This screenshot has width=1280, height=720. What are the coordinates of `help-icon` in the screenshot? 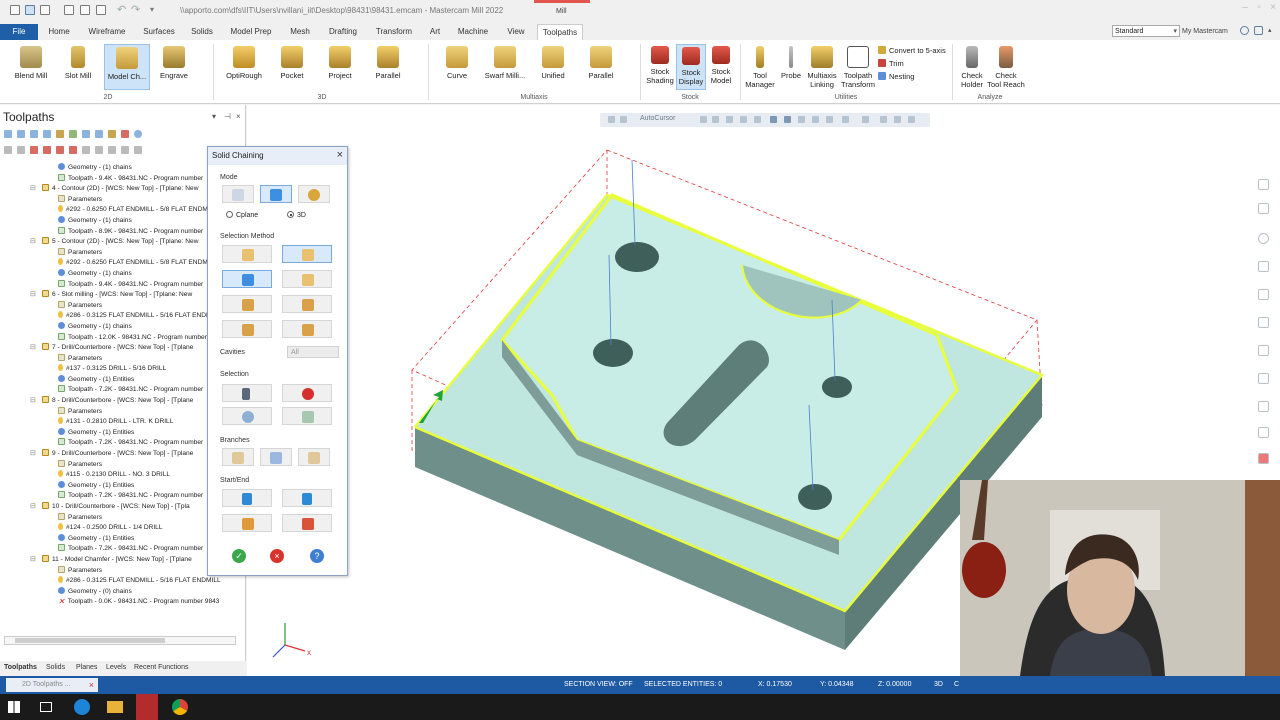 It's located at (1244, 30).